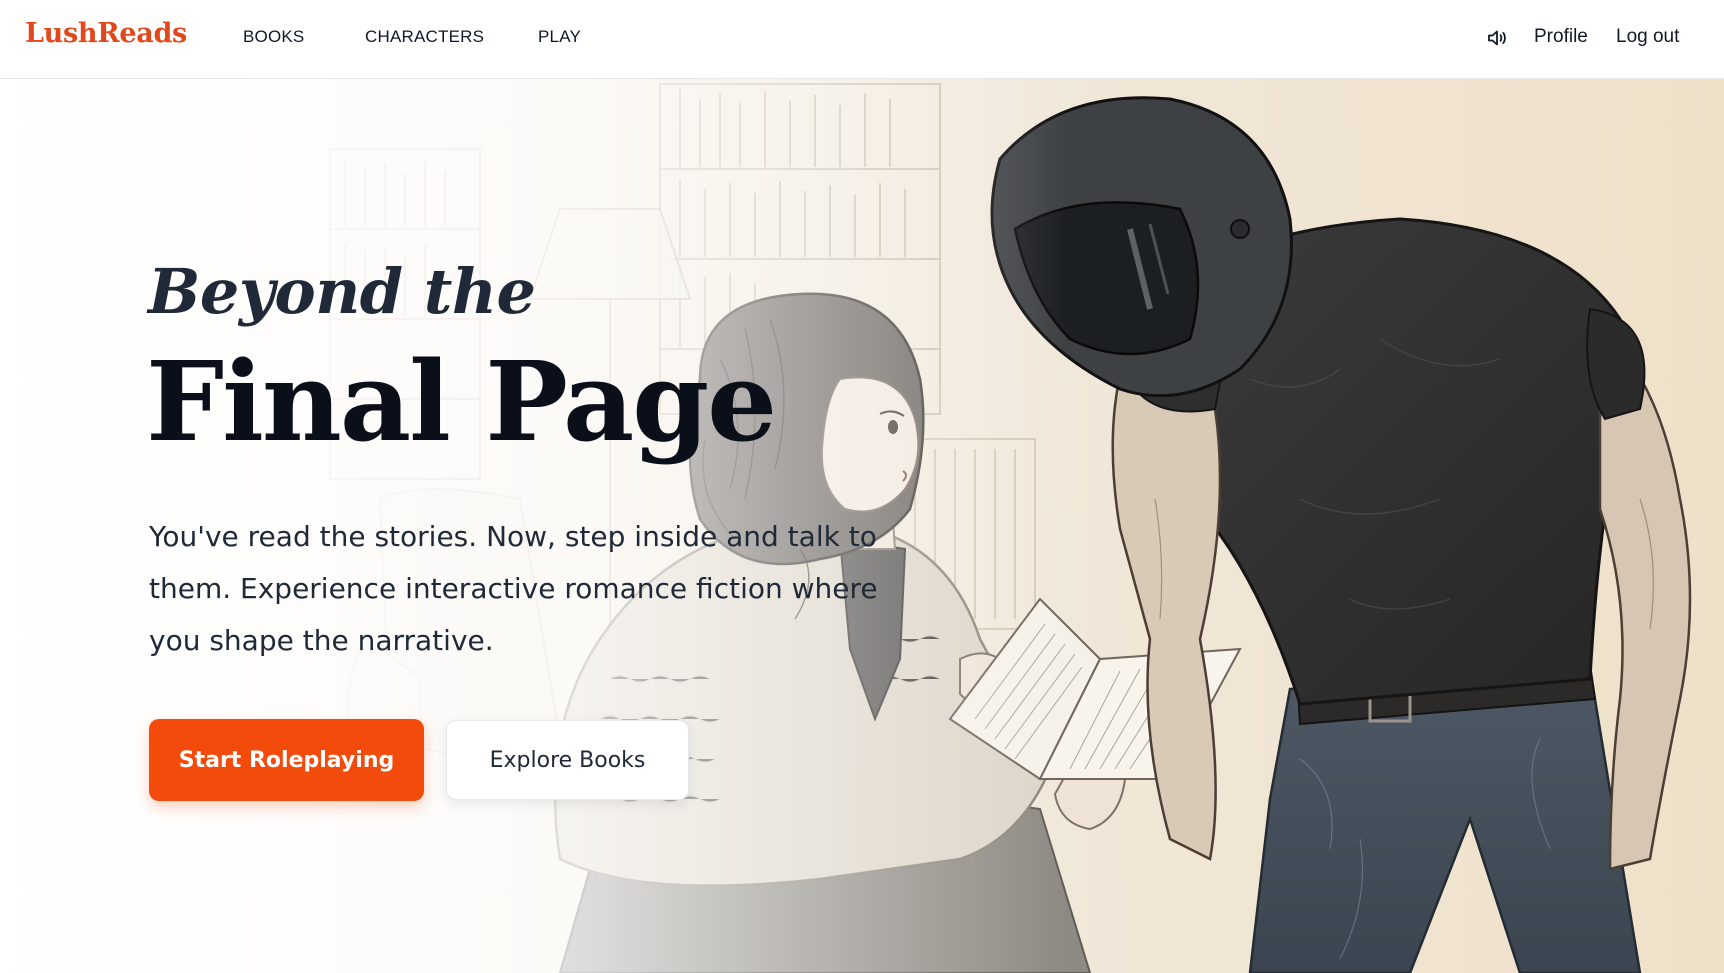  Describe the element at coordinates (1647, 37) in the screenshot. I see `logout-link: Log out` at that location.